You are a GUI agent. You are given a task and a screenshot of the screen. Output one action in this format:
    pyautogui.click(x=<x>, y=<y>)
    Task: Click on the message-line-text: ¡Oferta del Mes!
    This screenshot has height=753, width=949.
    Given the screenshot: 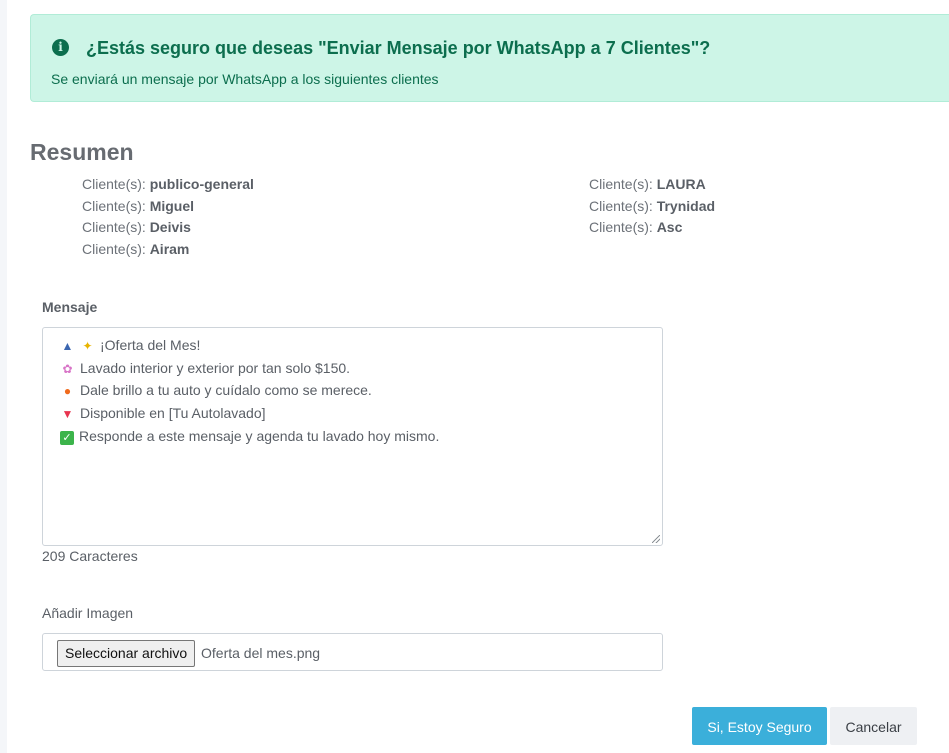 What is the action you would take?
    pyautogui.click(x=150, y=345)
    